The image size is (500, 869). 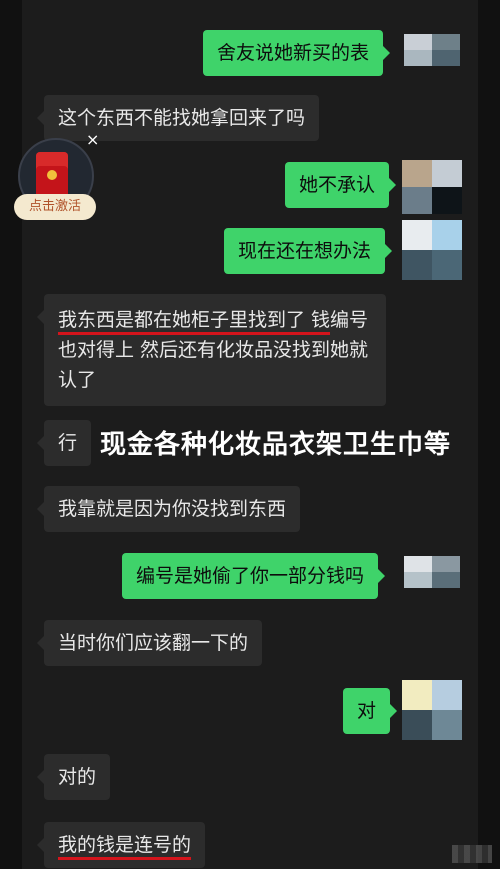 I want to click on message-received: 当时你们应该翻一下的, so click(x=149, y=643).